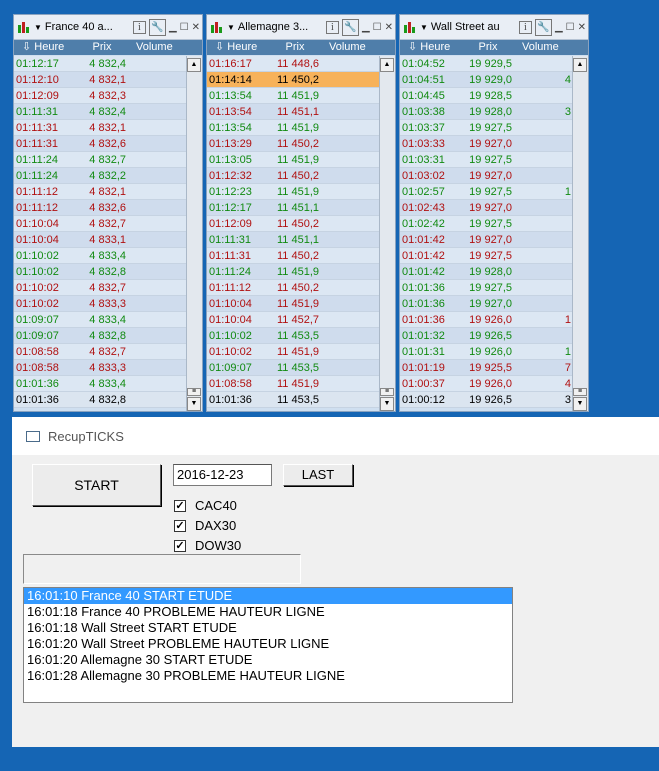 This screenshot has height=771, width=659. What do you see at coordinates (487, 352) in the screenshot?
I see `tick-row: 01:01:31 19 926,0 1` at bounding box center [487, 352].